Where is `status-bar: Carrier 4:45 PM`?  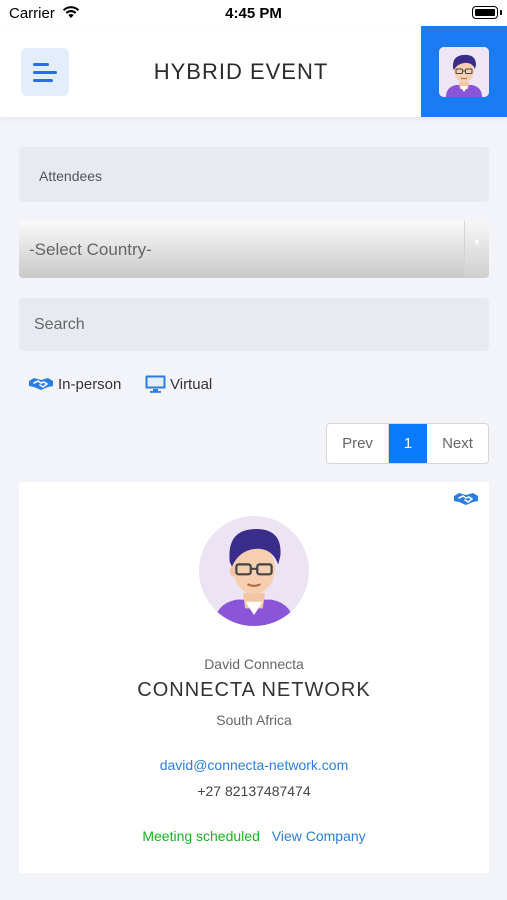 status-bar: Carrier 4:45 PM is located at coordinates (253, 13).